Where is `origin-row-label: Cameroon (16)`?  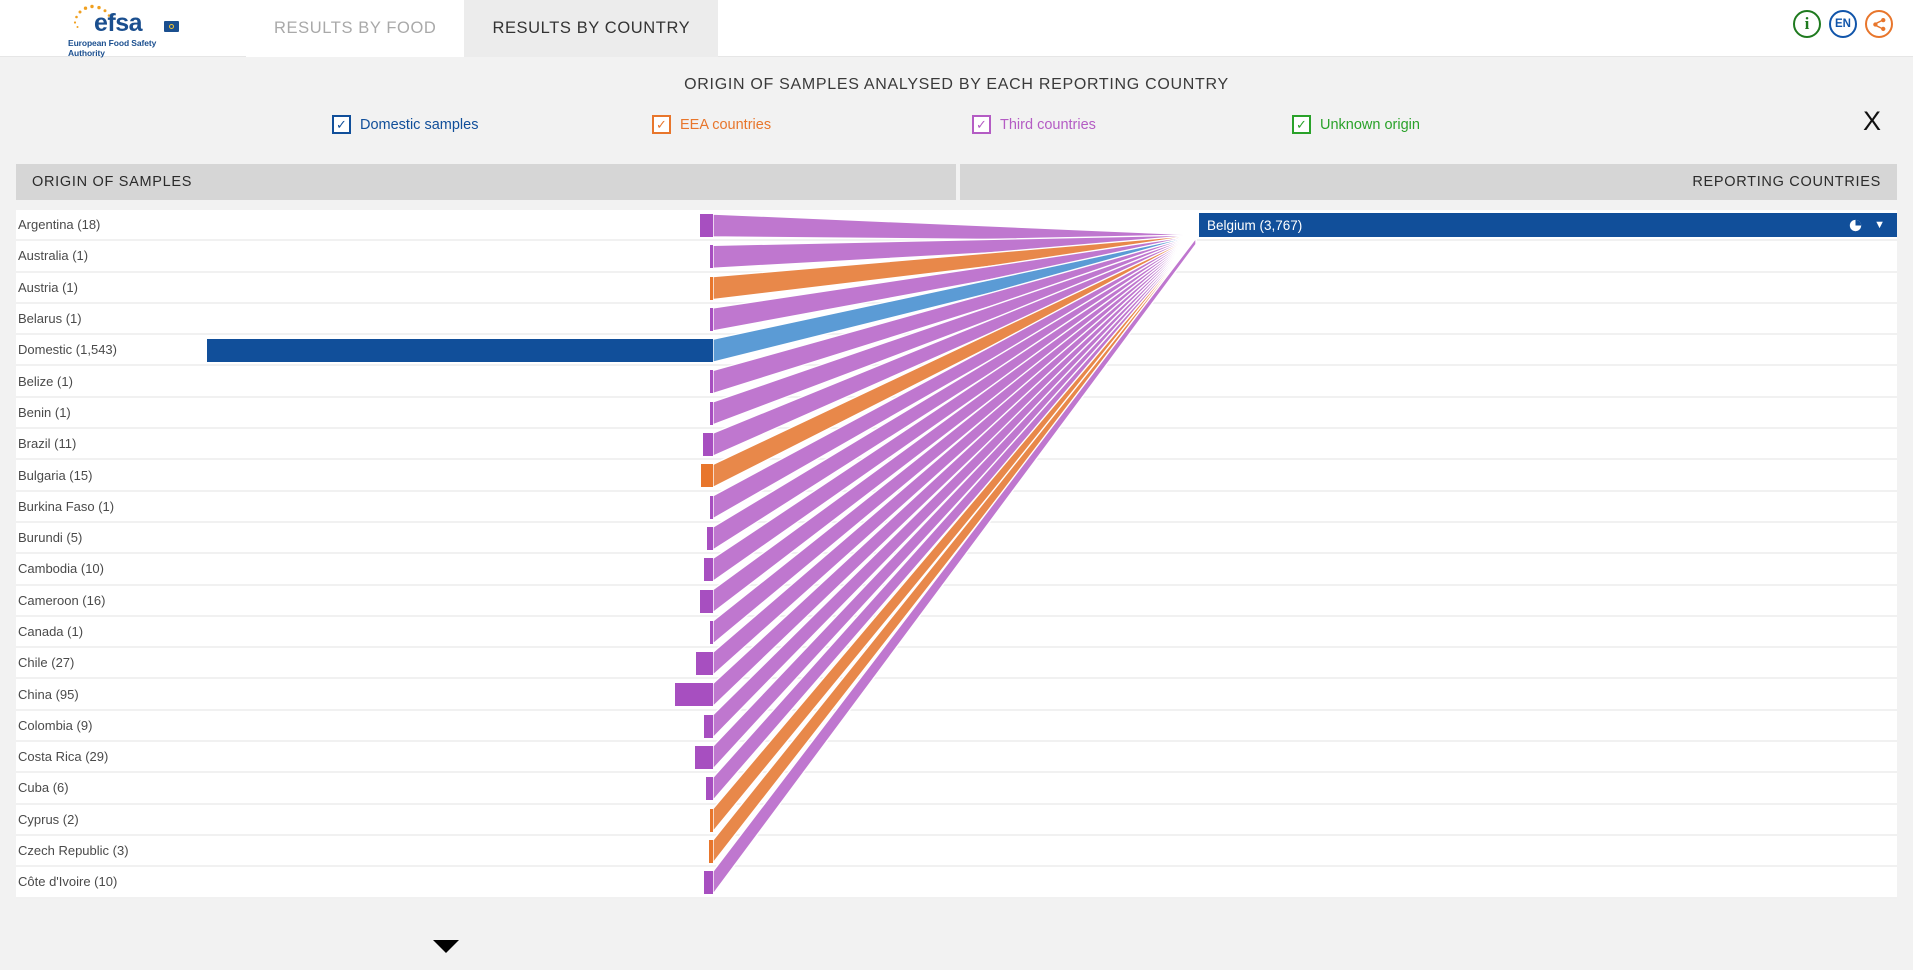 origin-row-label: Cameroon (16) is located at coordinates (62, 600).